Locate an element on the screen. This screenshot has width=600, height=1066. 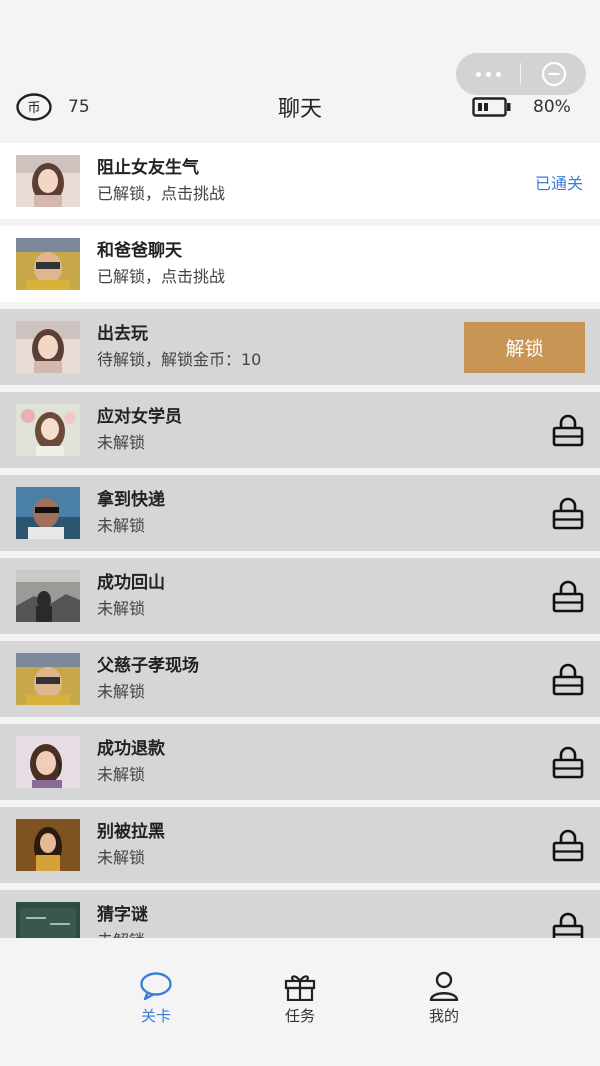
level-title: 父慈子孝现场 is located at coordinates (148, 666).